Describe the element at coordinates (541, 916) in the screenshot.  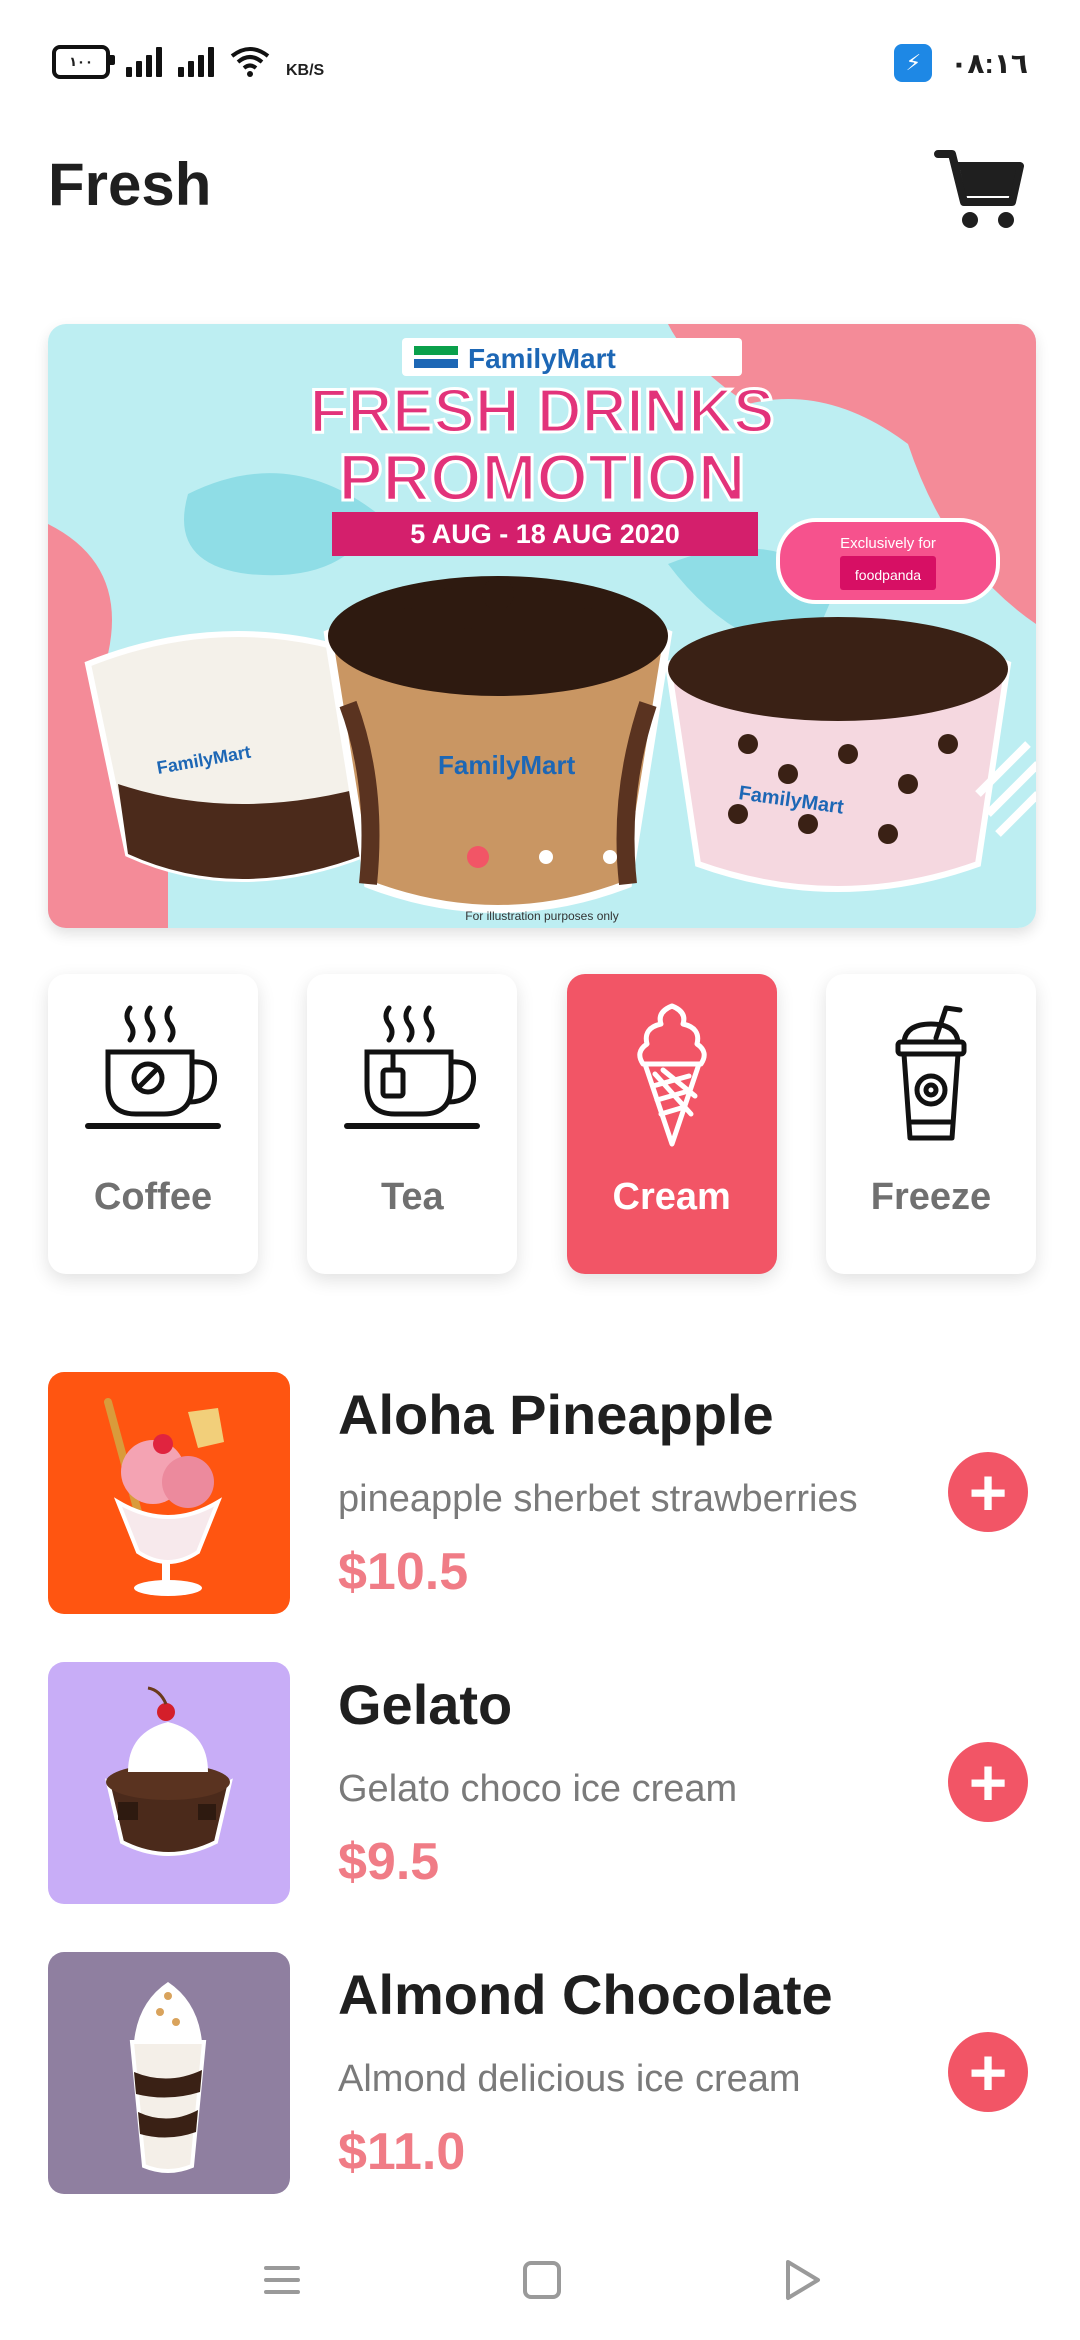
I see `banner-disclaimer: For illustration purposes only` at that location.